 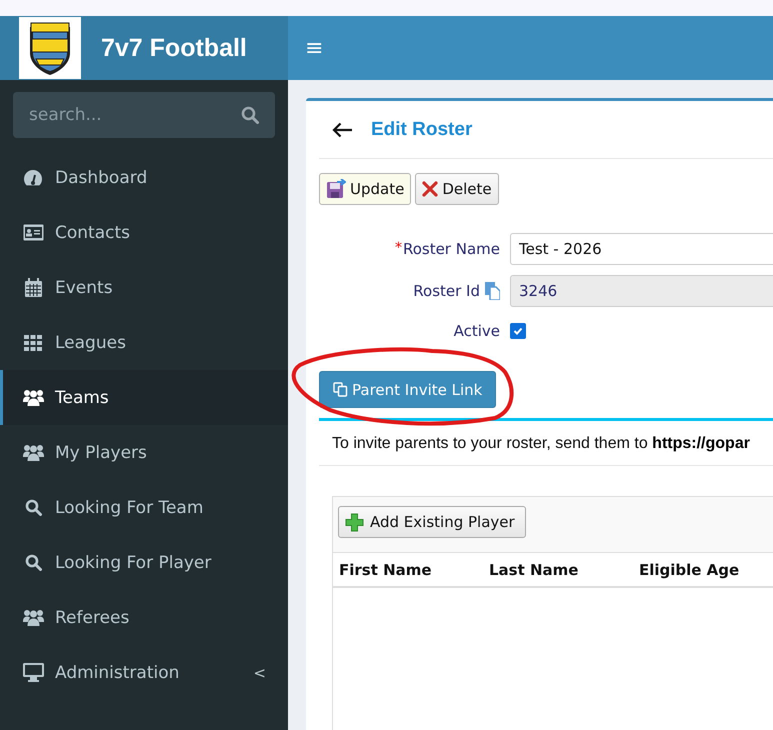 I want to click on field-label: Active, so click(x=477, y=331).